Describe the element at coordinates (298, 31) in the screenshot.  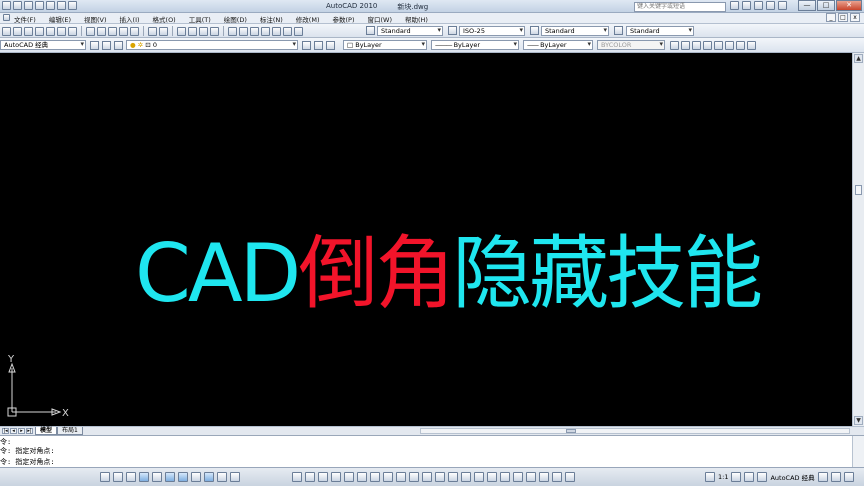
I see `help-icon` at that location.